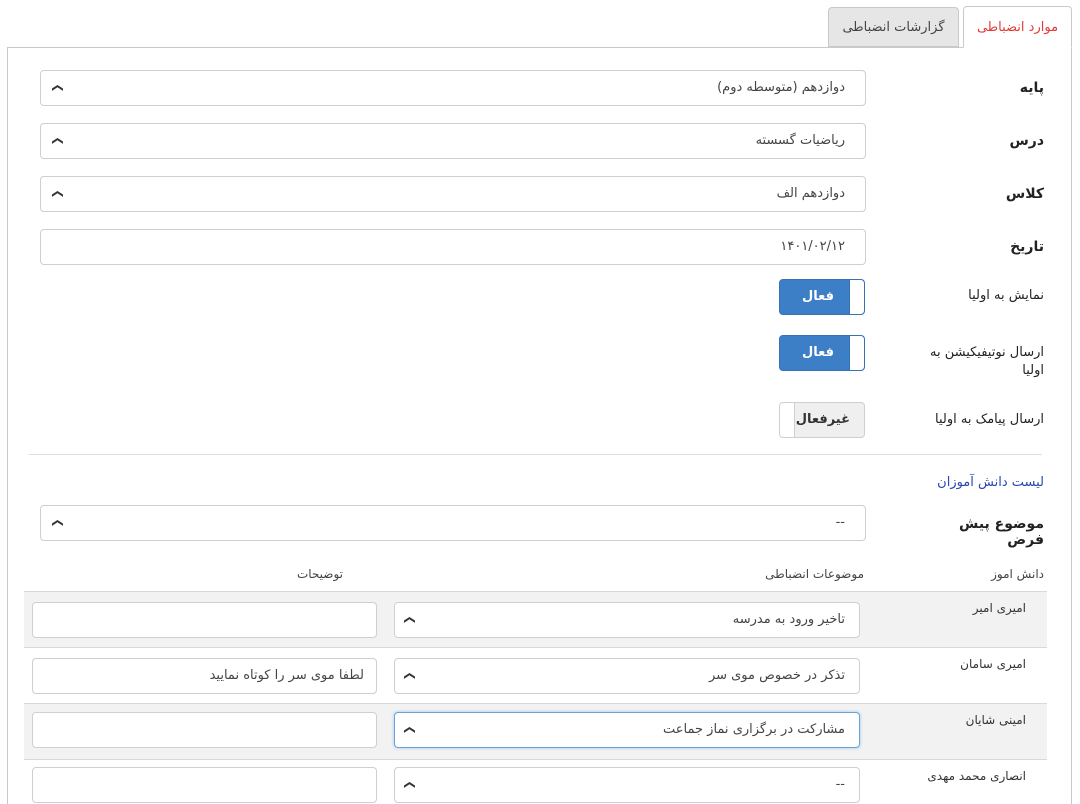 Image resolution: width=1080 pixels, height=804 pixels. Describe the element at coordinates (627, 676) in the screenshot. I see `topic-select: تذکر در خصوص موی سر ❯` at that location.